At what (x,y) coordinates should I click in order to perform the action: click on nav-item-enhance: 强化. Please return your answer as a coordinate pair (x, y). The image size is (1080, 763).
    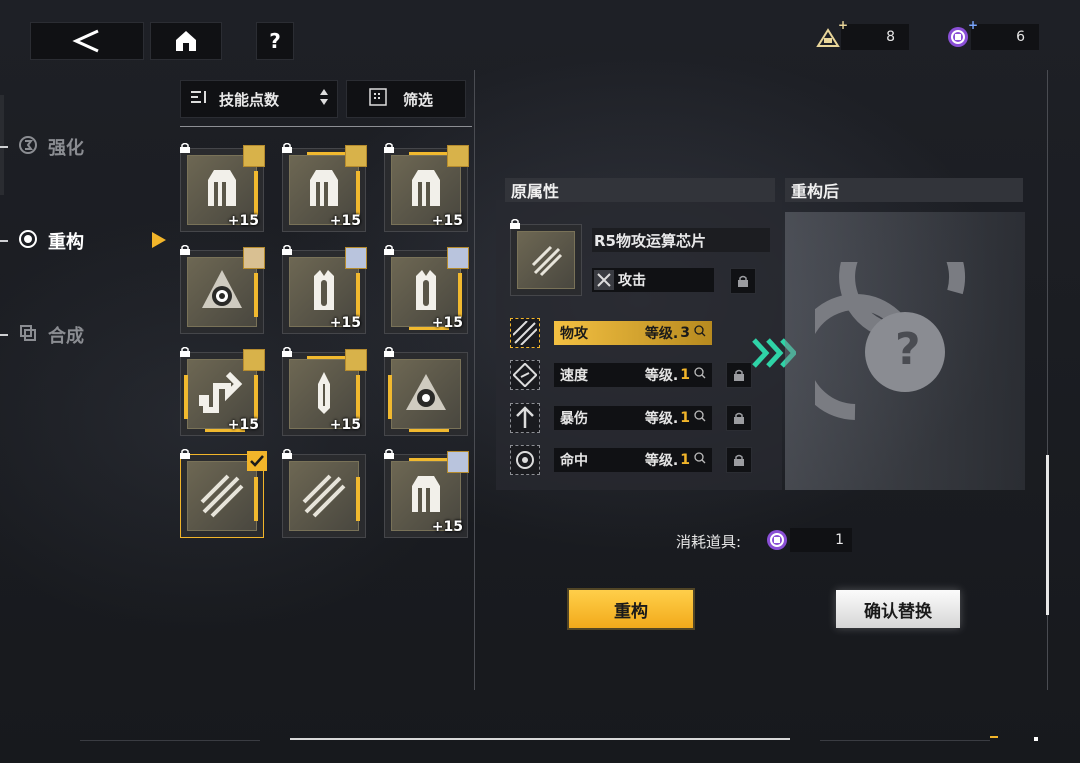
    Looking at the image, I should click on (42, 147).